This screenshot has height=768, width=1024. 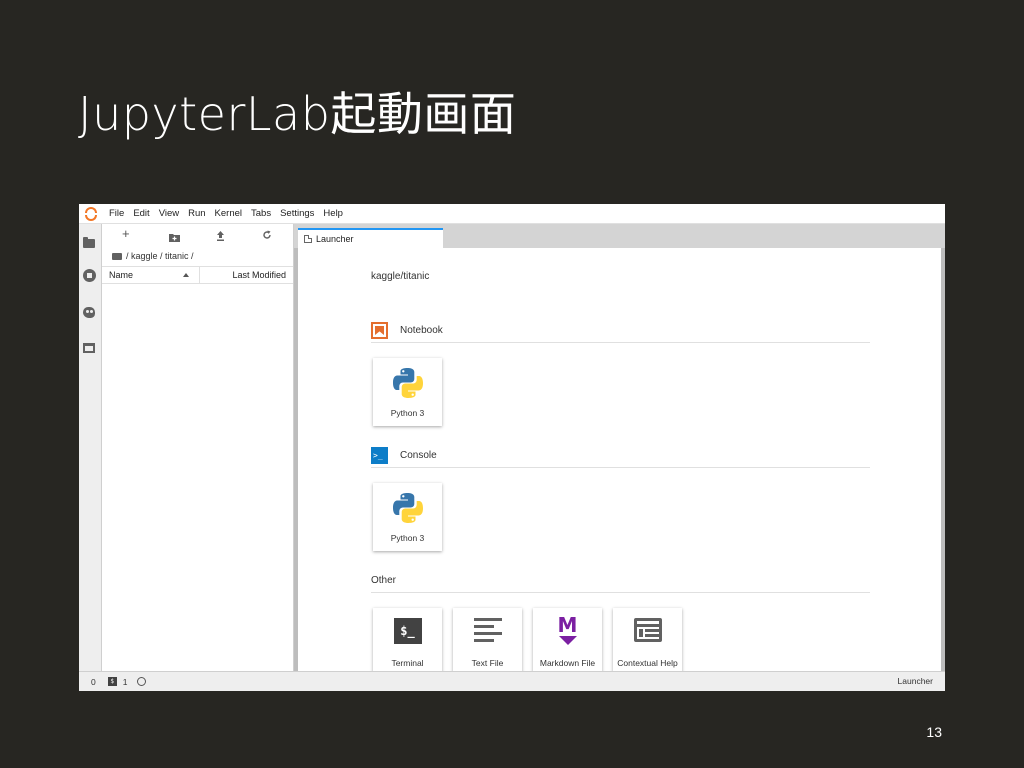 I want to click on kernel-count-value: 0, so click(x=93, y=681).